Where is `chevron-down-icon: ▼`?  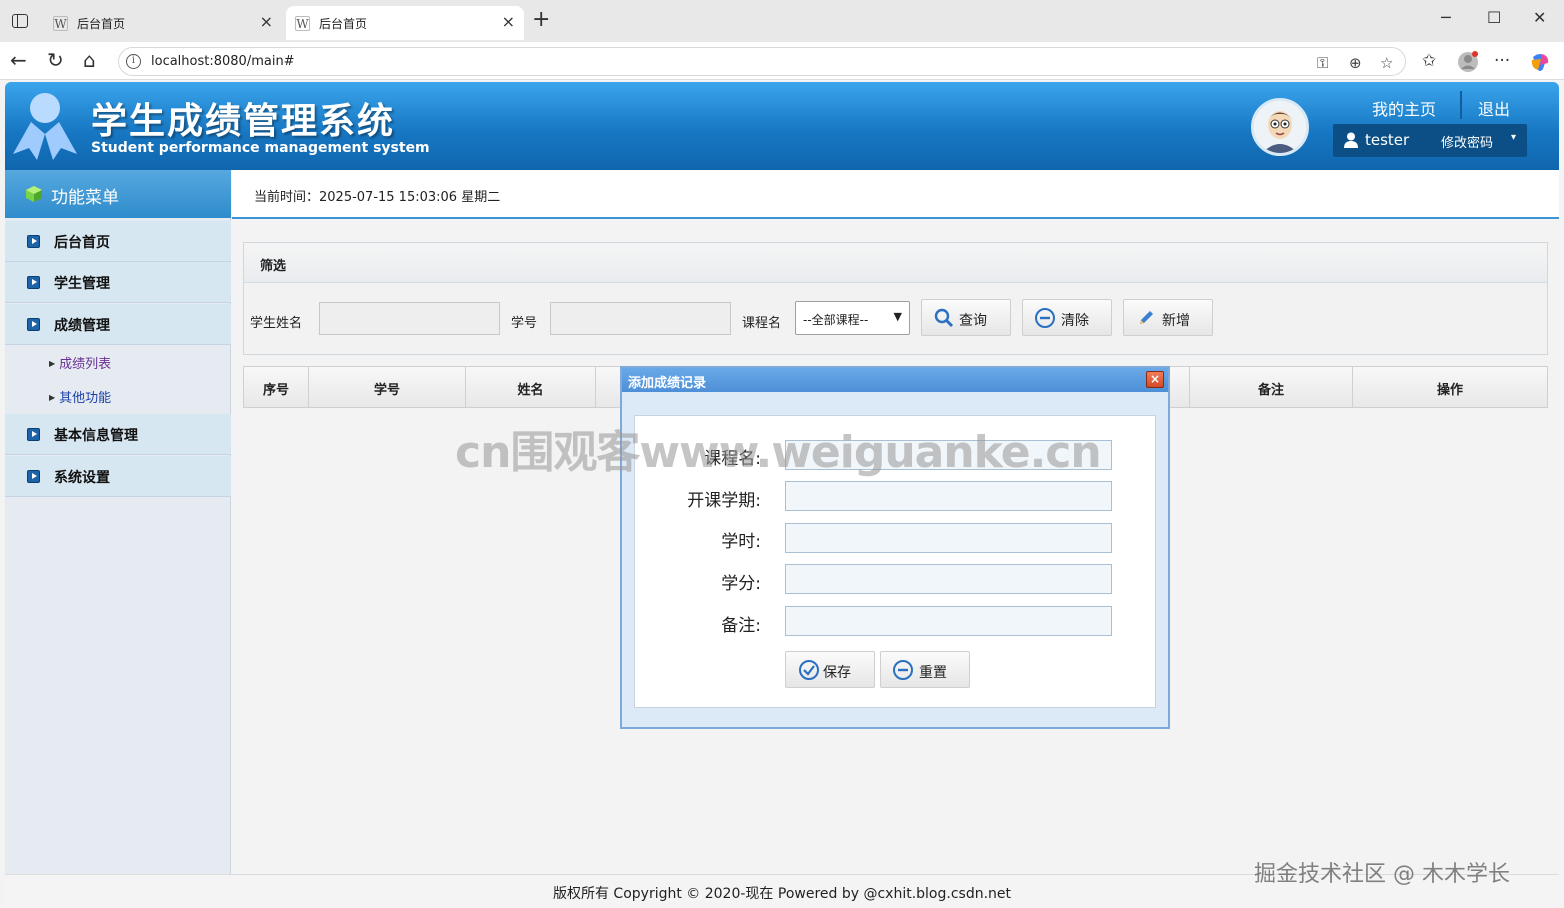 chevron-down-icon: ▼ is located at coordinates (897, 316).